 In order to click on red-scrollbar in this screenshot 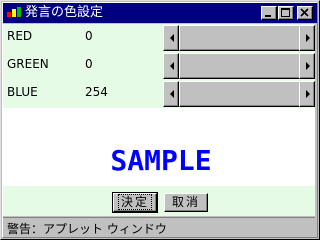, I will do `click(239, 38)`.